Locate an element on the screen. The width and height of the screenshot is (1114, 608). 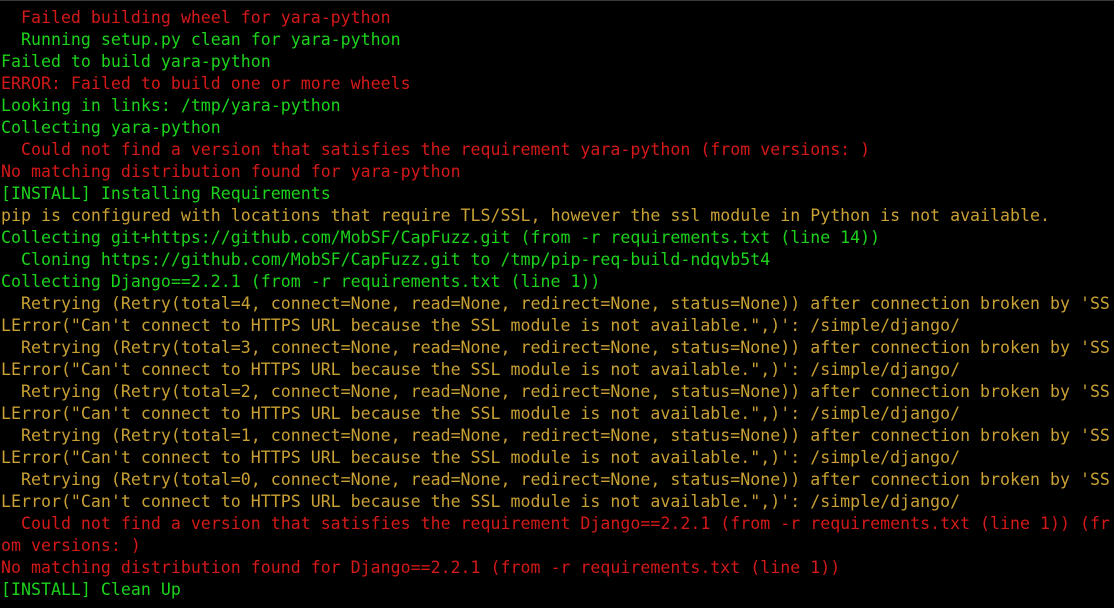
terminal-line: om versions: ) is located at coordinates (71, 545).